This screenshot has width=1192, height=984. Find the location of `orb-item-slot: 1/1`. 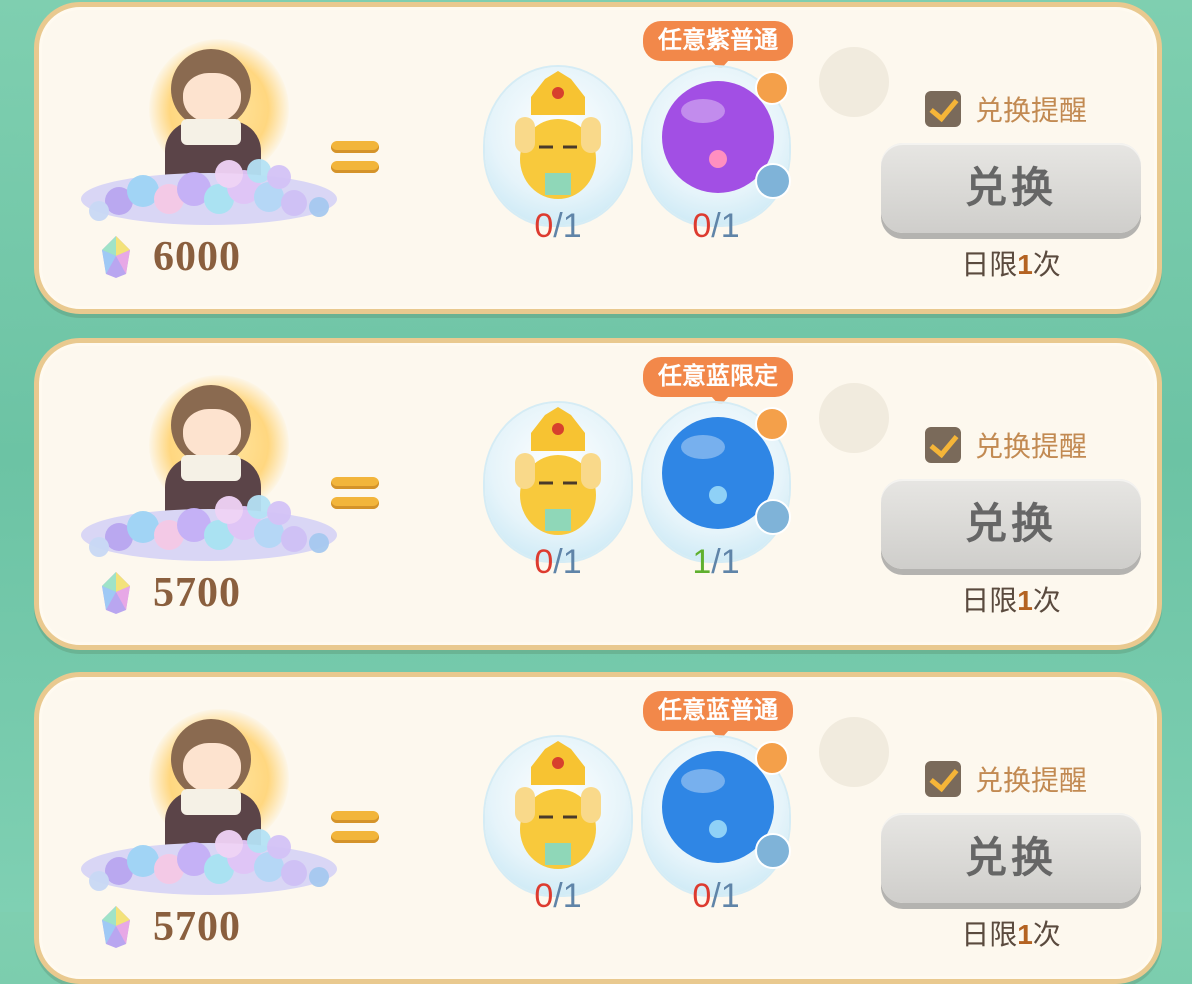

orb-item-slot: 1/1 is located at coordinates (717, 497).